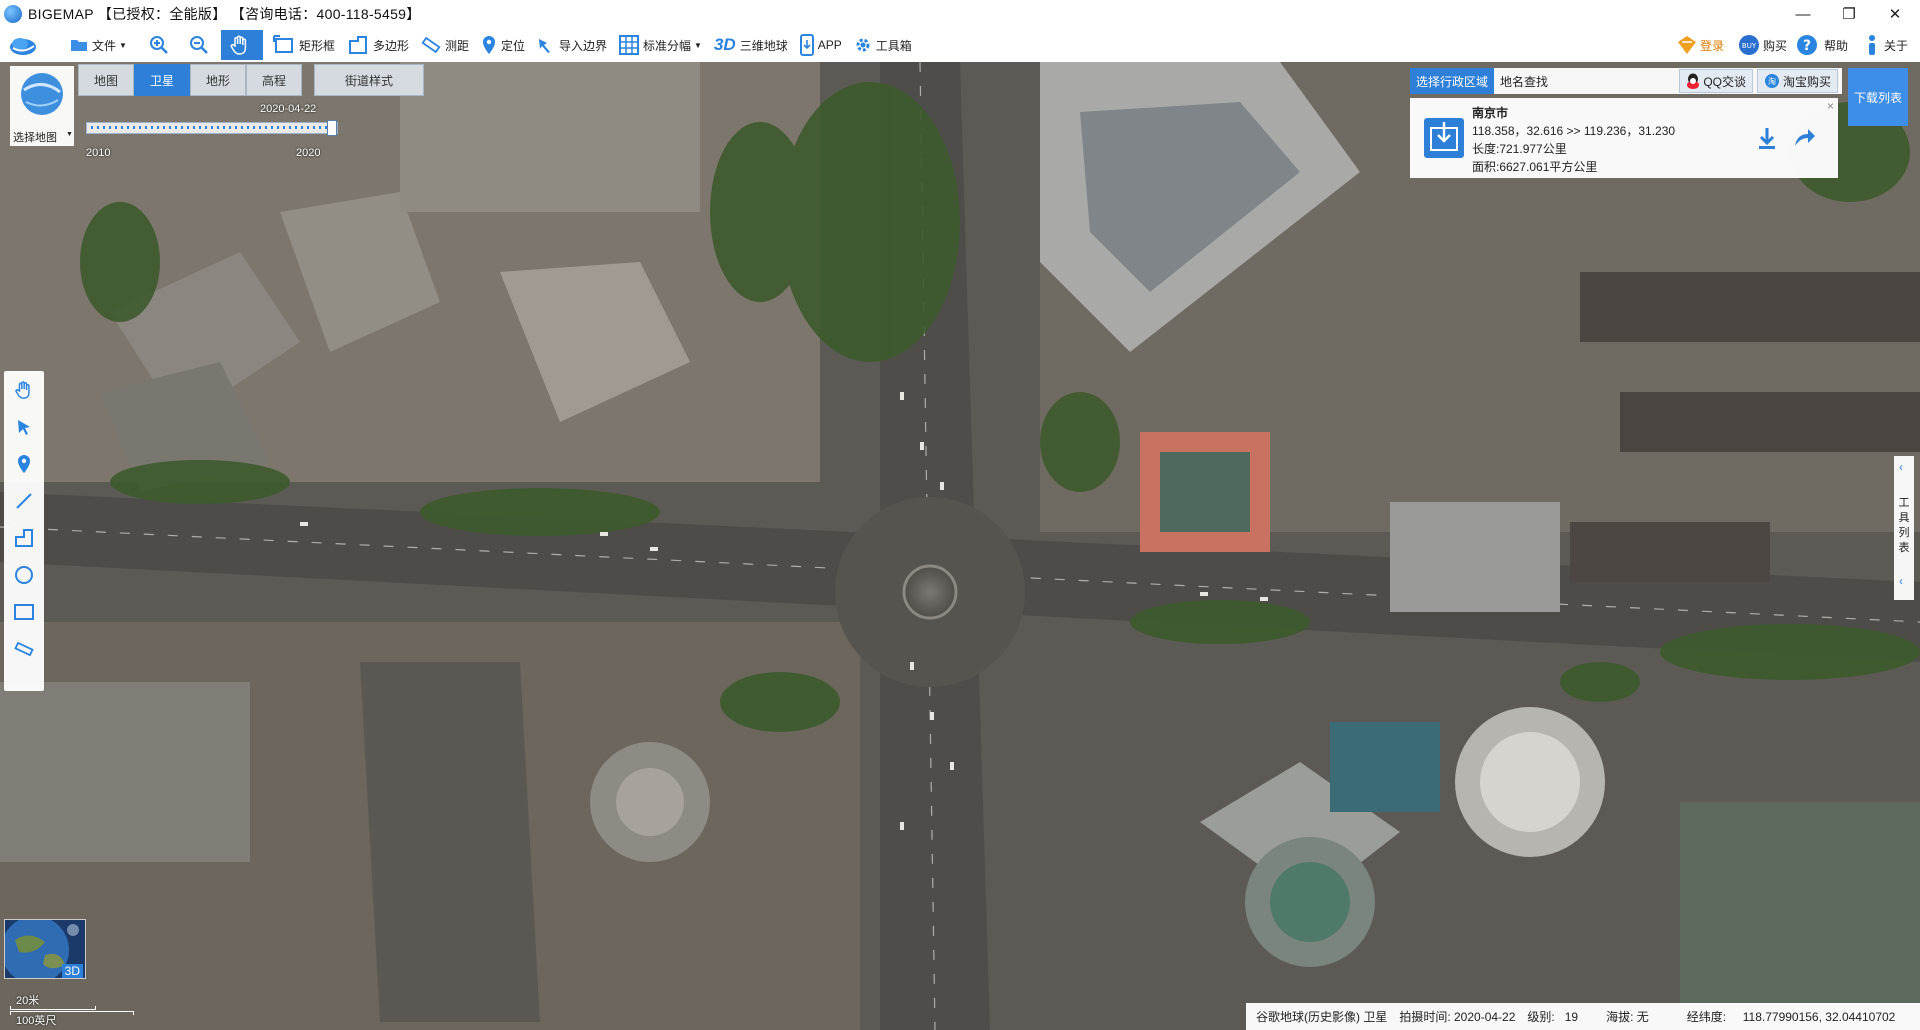 This screenshot has height=1030, width=1920. What do you see at coordinates (98, 153) in the screenshot?
I see `timeline-start-year: 2010` at bounding box center [98, 153].